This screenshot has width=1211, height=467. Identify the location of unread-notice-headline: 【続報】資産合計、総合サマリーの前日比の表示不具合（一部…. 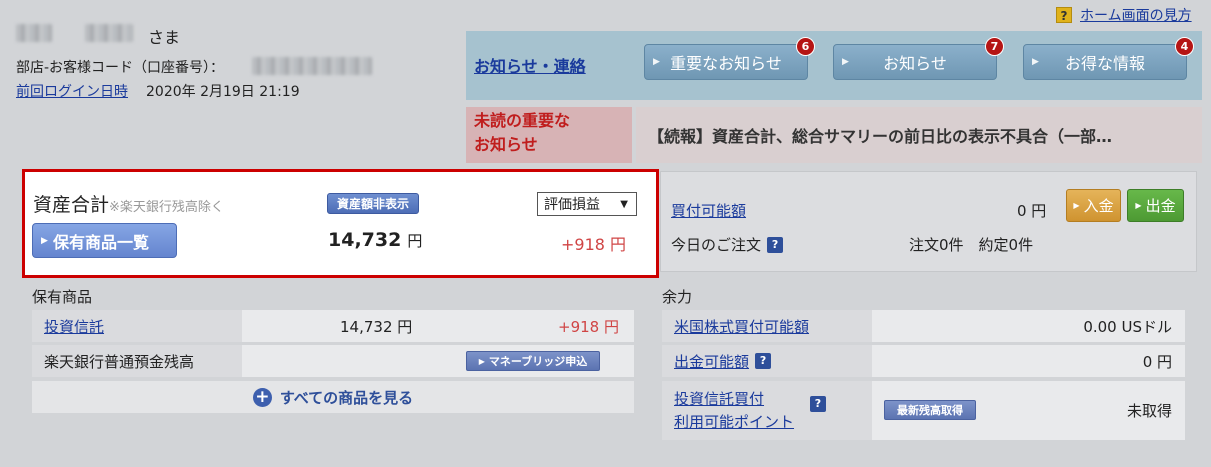
(880, 136).